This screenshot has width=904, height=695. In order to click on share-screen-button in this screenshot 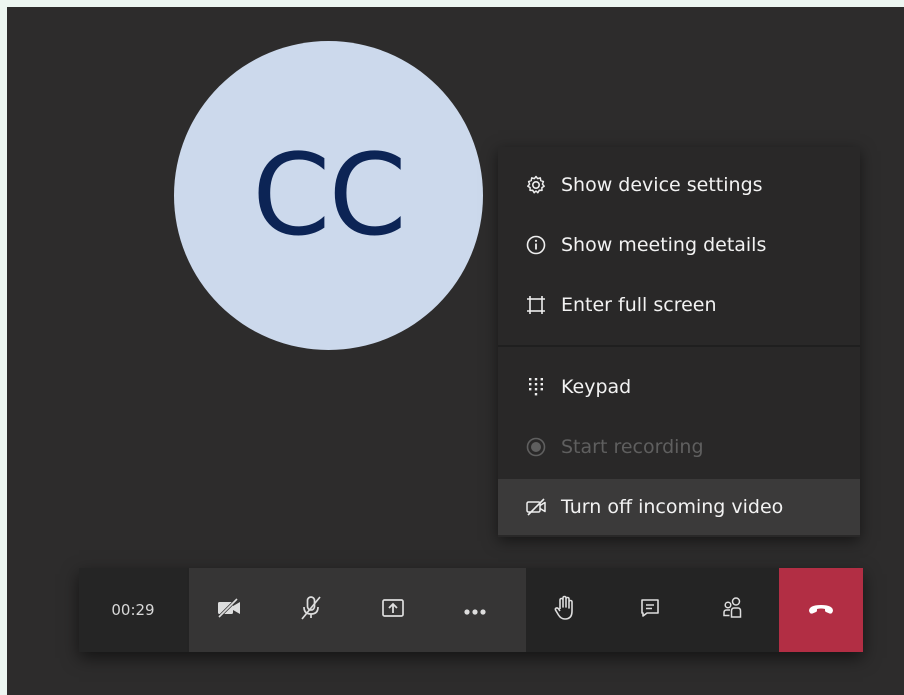, I will do `click(393, 610)`.